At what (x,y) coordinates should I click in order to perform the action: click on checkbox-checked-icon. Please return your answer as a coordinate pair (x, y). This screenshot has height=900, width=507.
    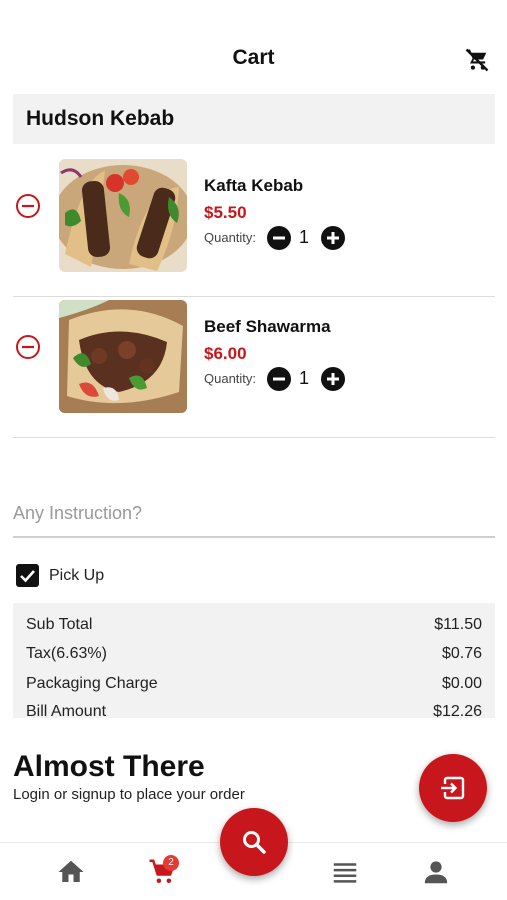
    Looking at the image, I should click on (27, 575).